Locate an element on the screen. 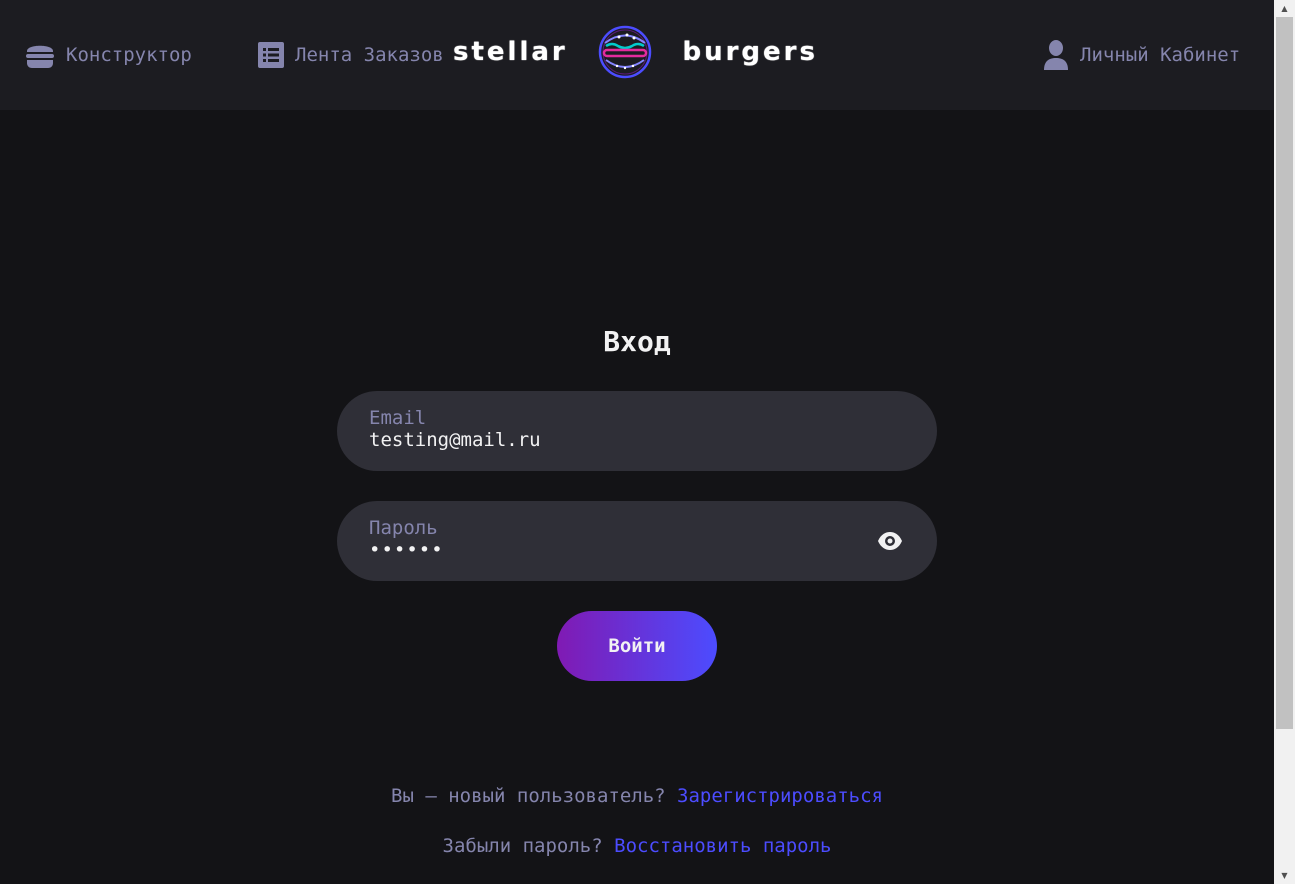 Image resolution: width=1295 pixels, height=884 pixels. nav-order-feed-label: Лента Заказов is located at coordinates (369, 55).